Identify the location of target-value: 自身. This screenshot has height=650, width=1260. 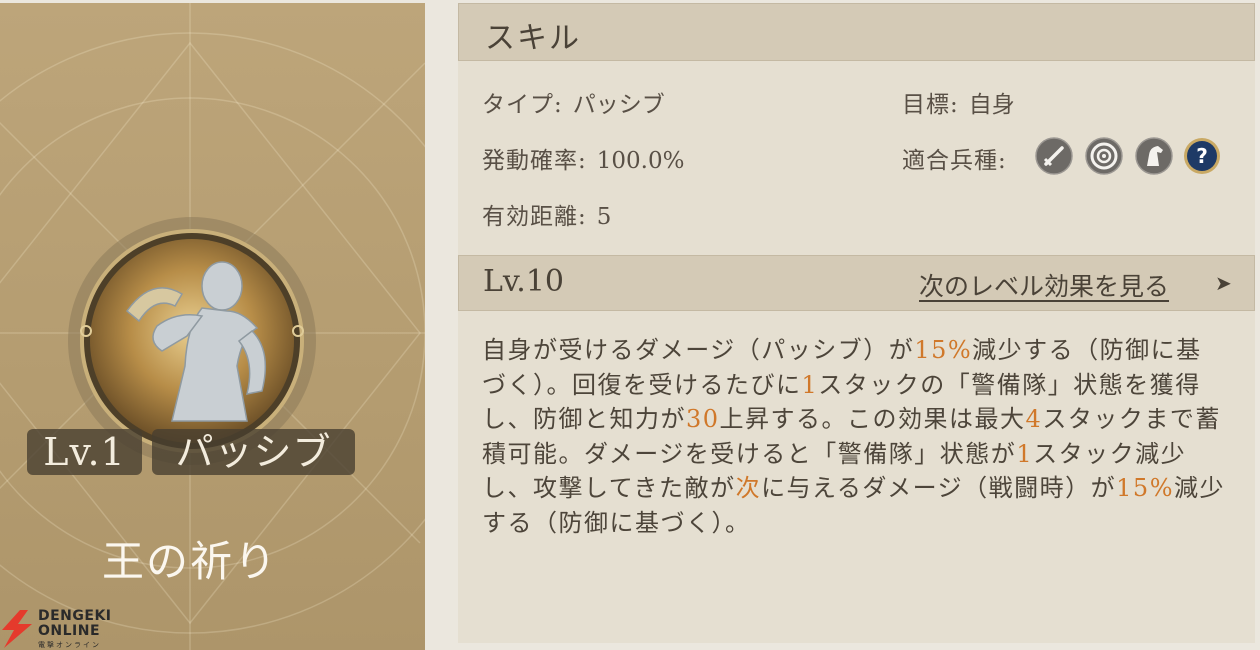
(991, 105).